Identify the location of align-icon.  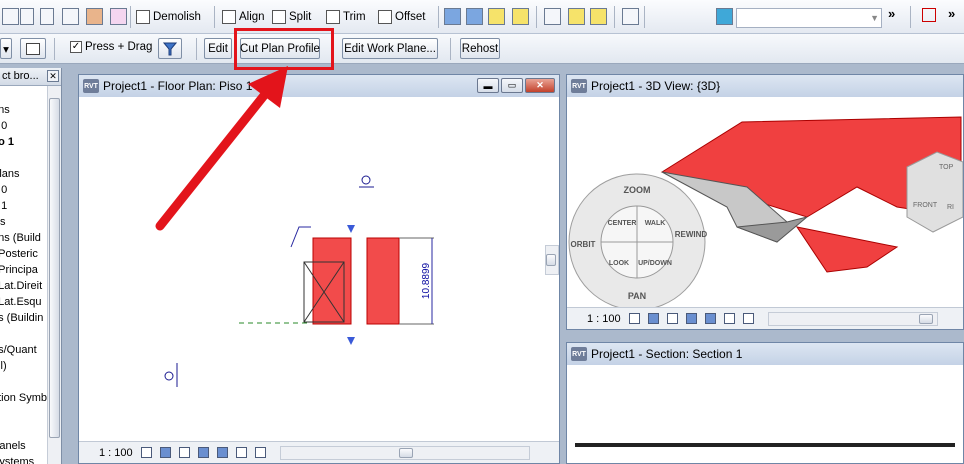
(229, 17).